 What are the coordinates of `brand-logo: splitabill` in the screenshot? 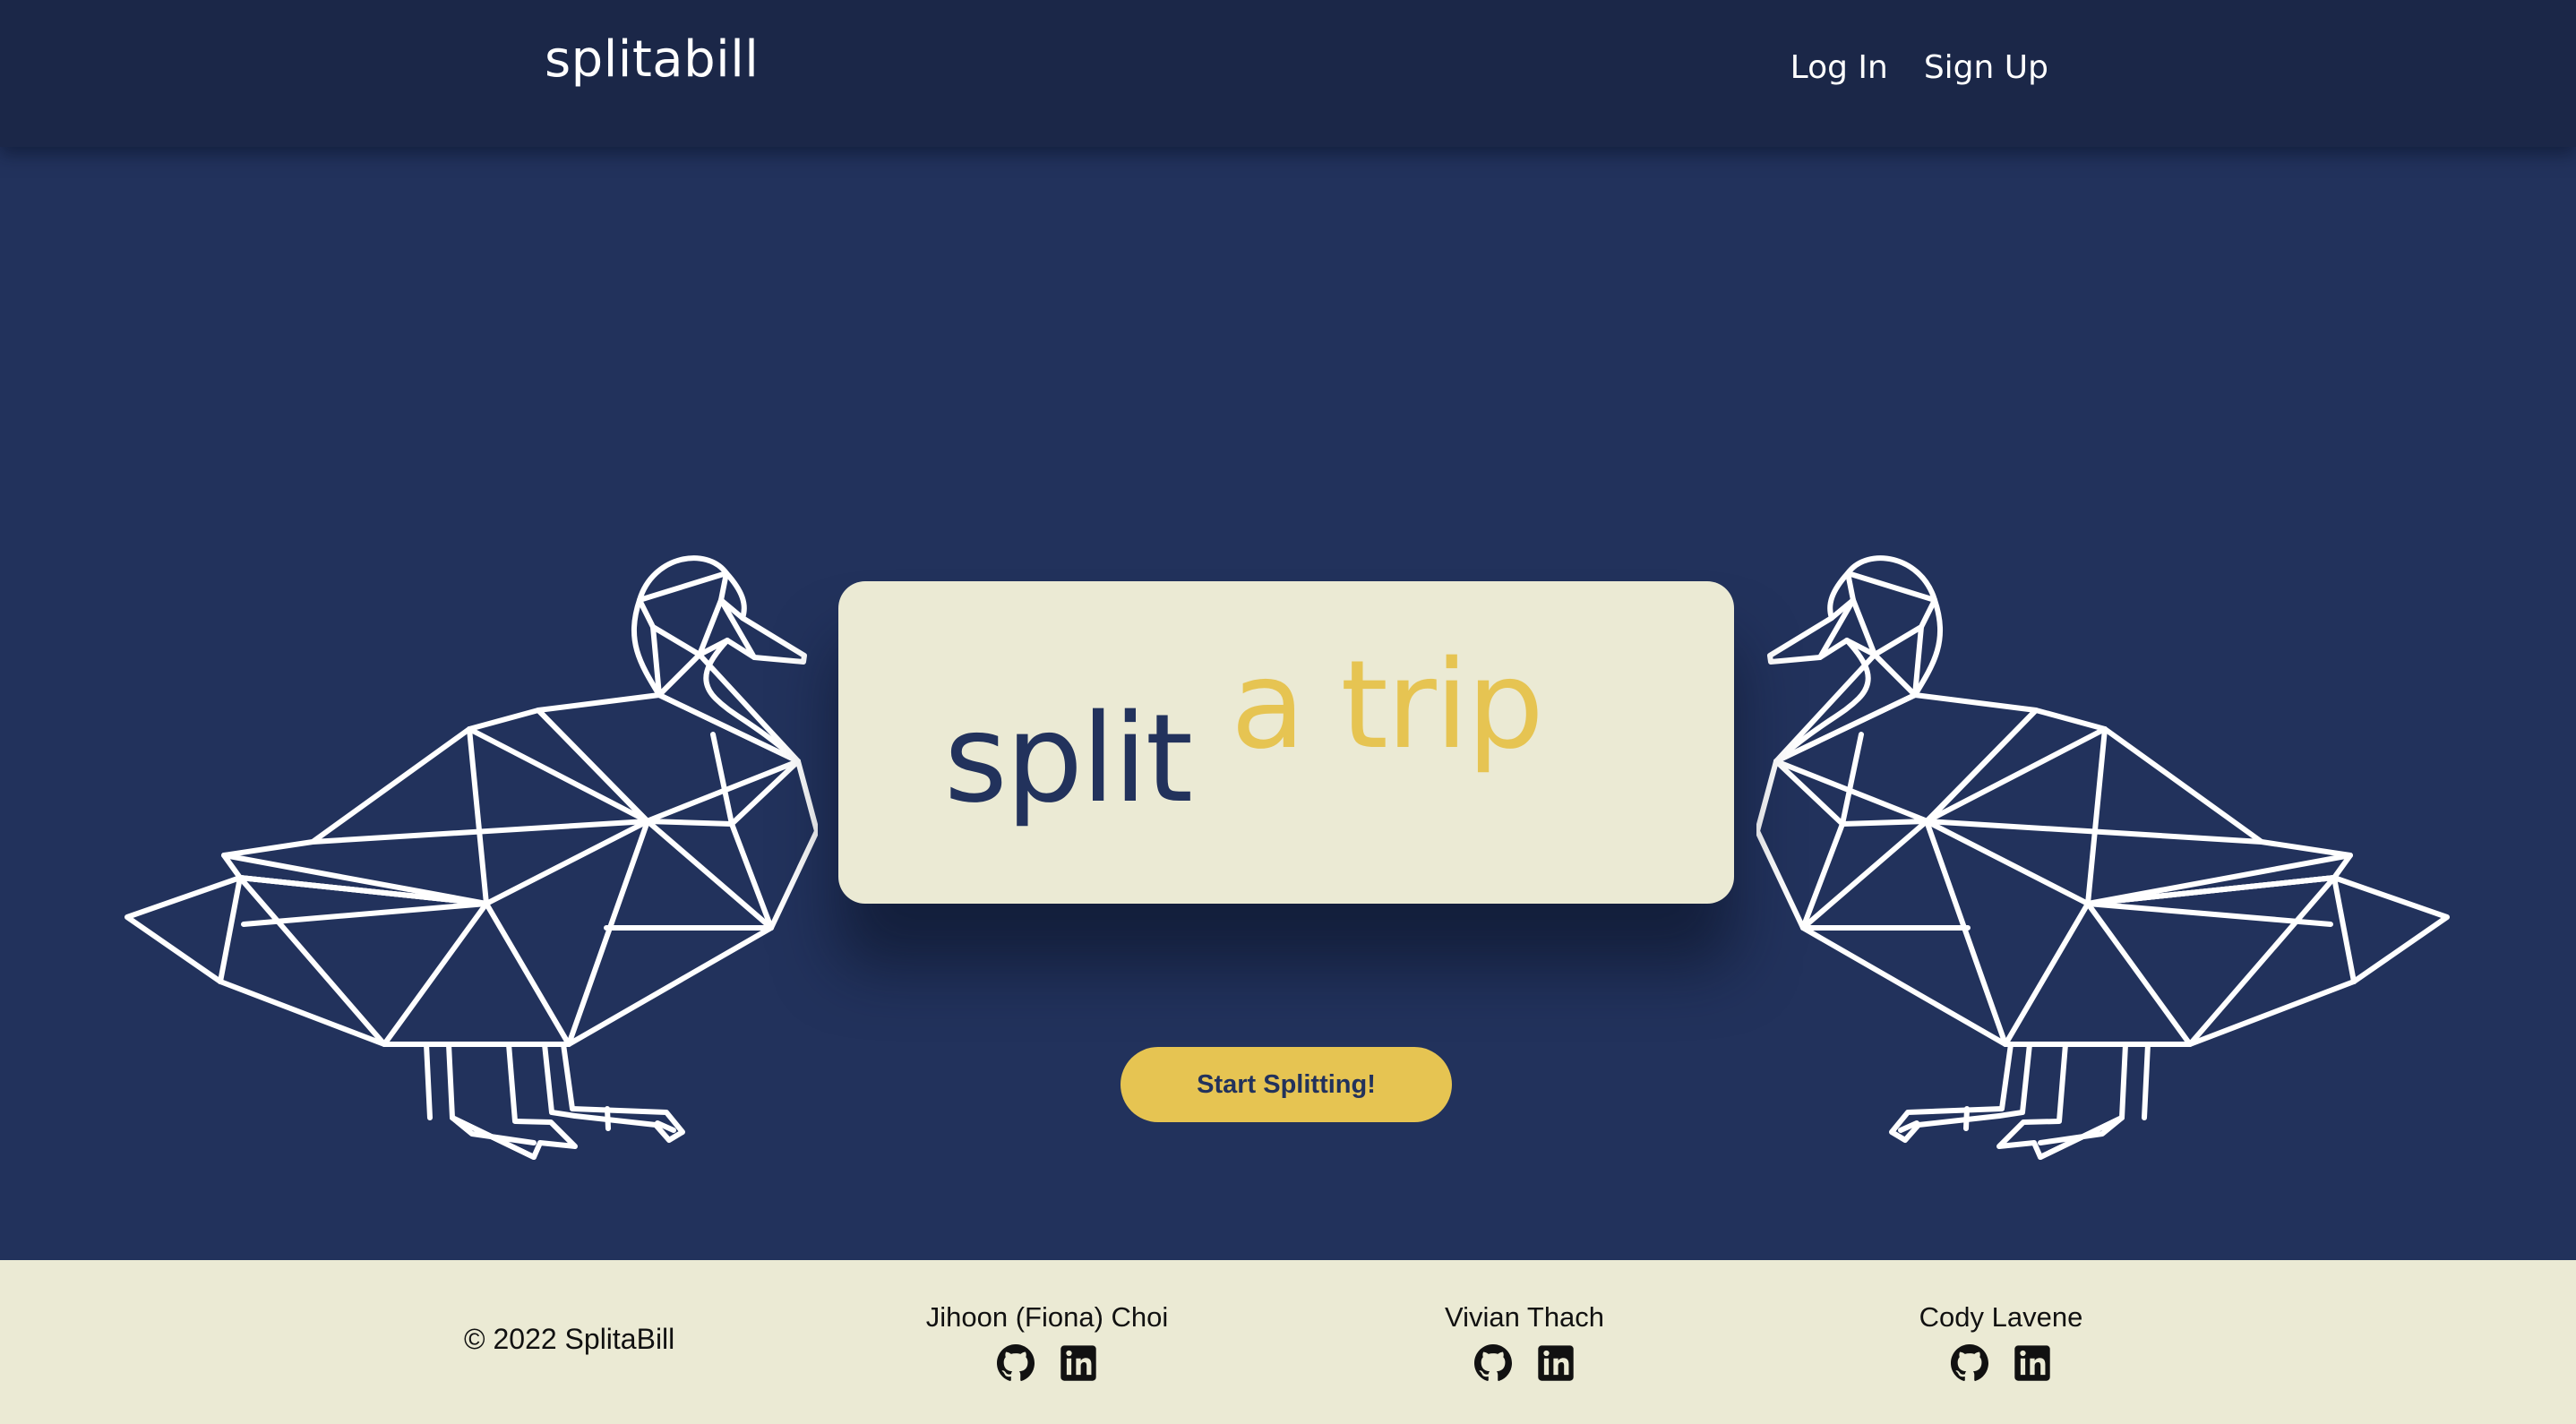 It's located at (652, 60).